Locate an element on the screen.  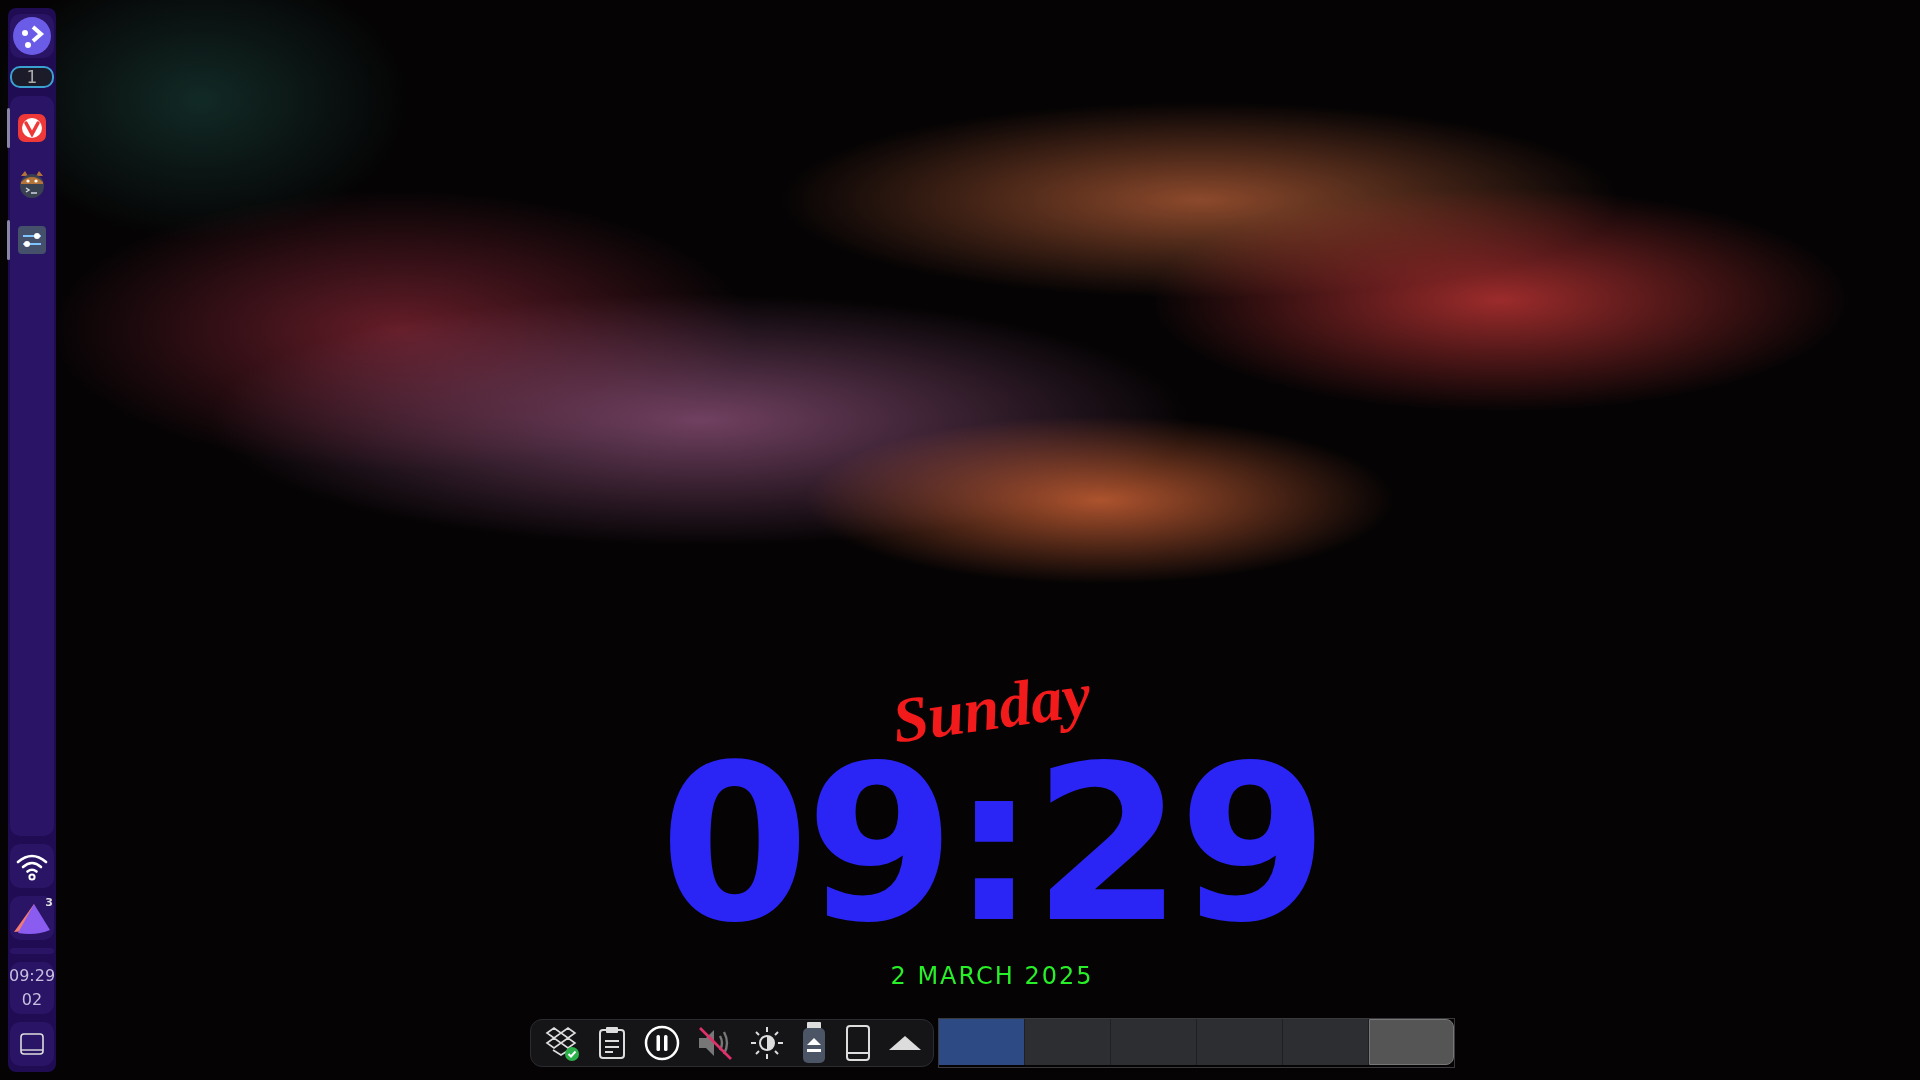
workspace-indicator: 1 is located at coordinates (32, 77).